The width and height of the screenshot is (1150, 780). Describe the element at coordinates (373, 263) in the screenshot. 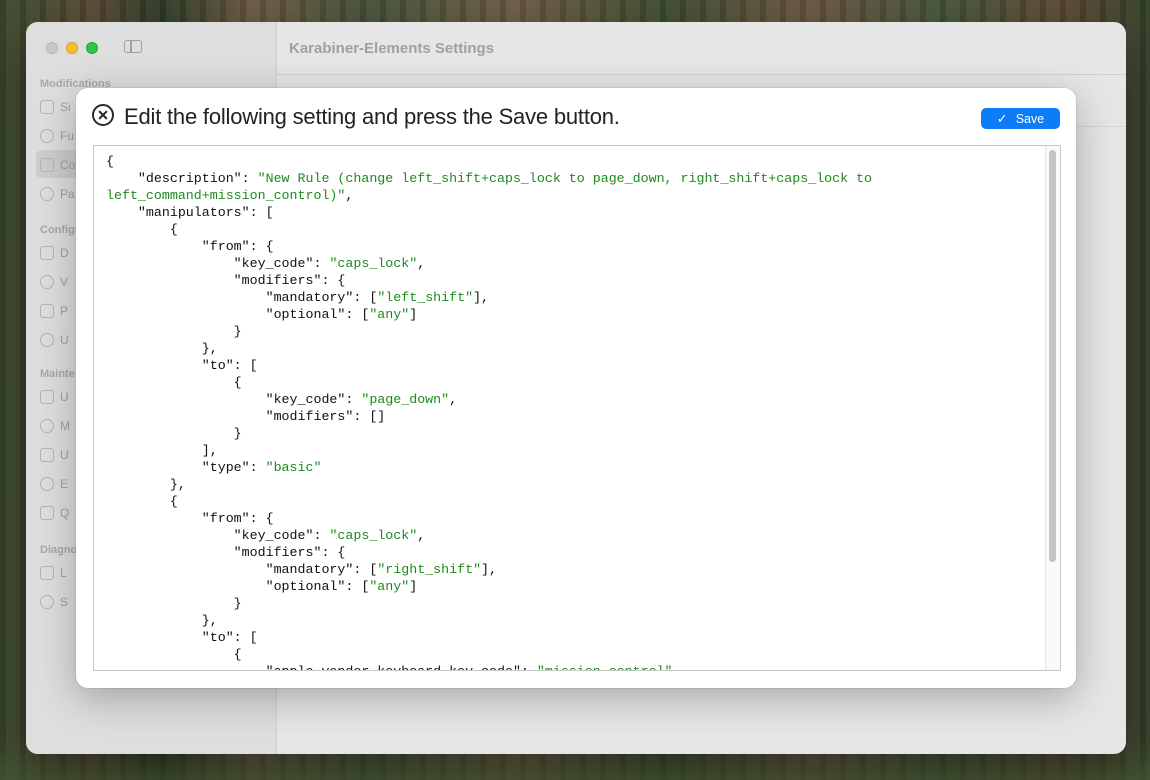

I see `code-string: "caps_lock"` at that location.